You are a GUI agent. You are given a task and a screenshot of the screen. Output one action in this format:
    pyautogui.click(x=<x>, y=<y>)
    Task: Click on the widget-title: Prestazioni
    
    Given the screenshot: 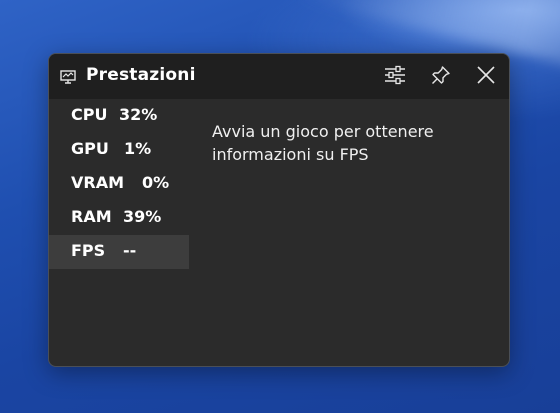 What is the action you would take?
    pyautogui.click(x=141, y=75)
    